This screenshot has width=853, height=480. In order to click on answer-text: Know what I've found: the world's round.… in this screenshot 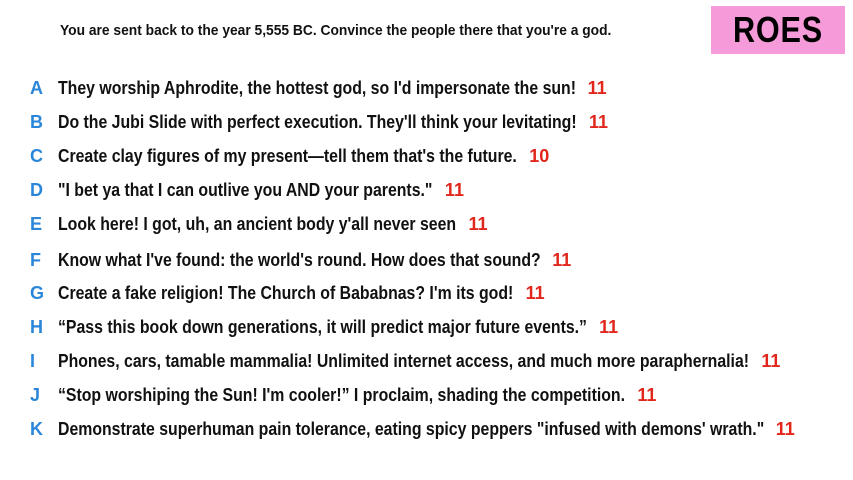, I will do `click(299, 259)`.